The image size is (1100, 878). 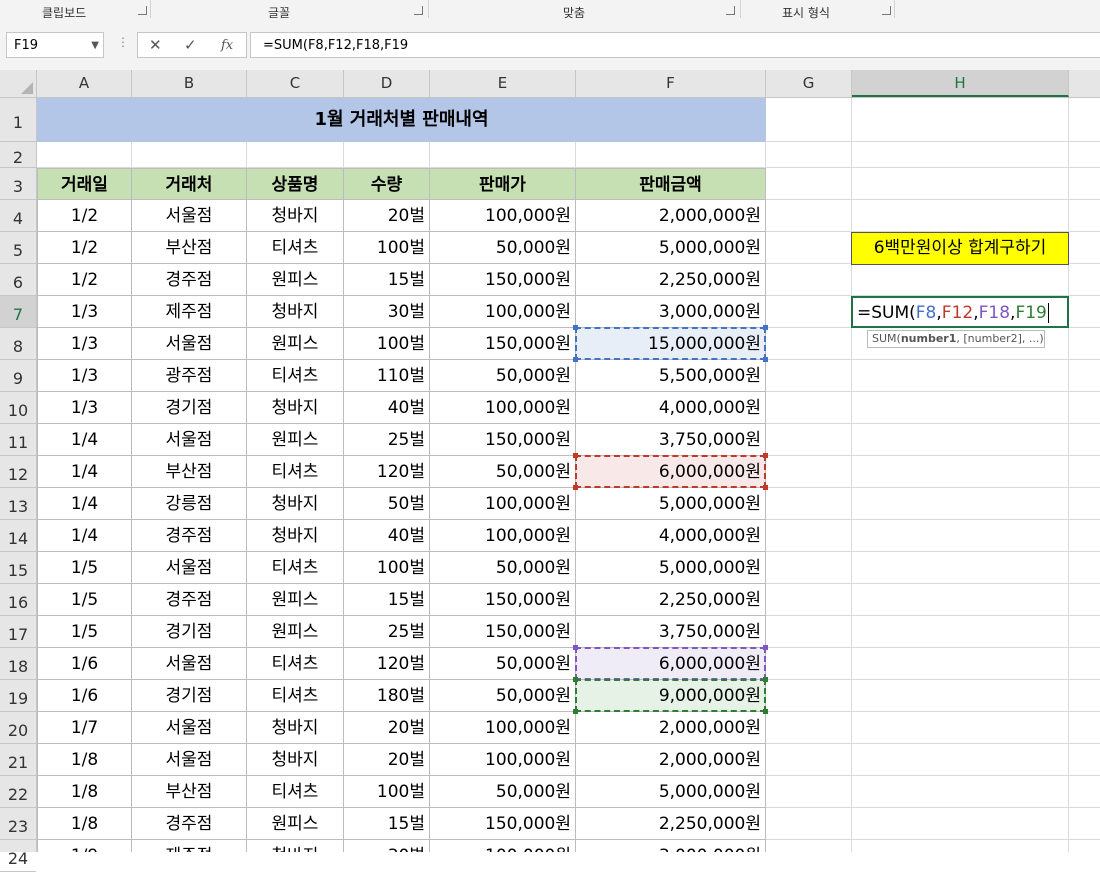 I want to click on row-header: 21, so click(x=18, y=760).